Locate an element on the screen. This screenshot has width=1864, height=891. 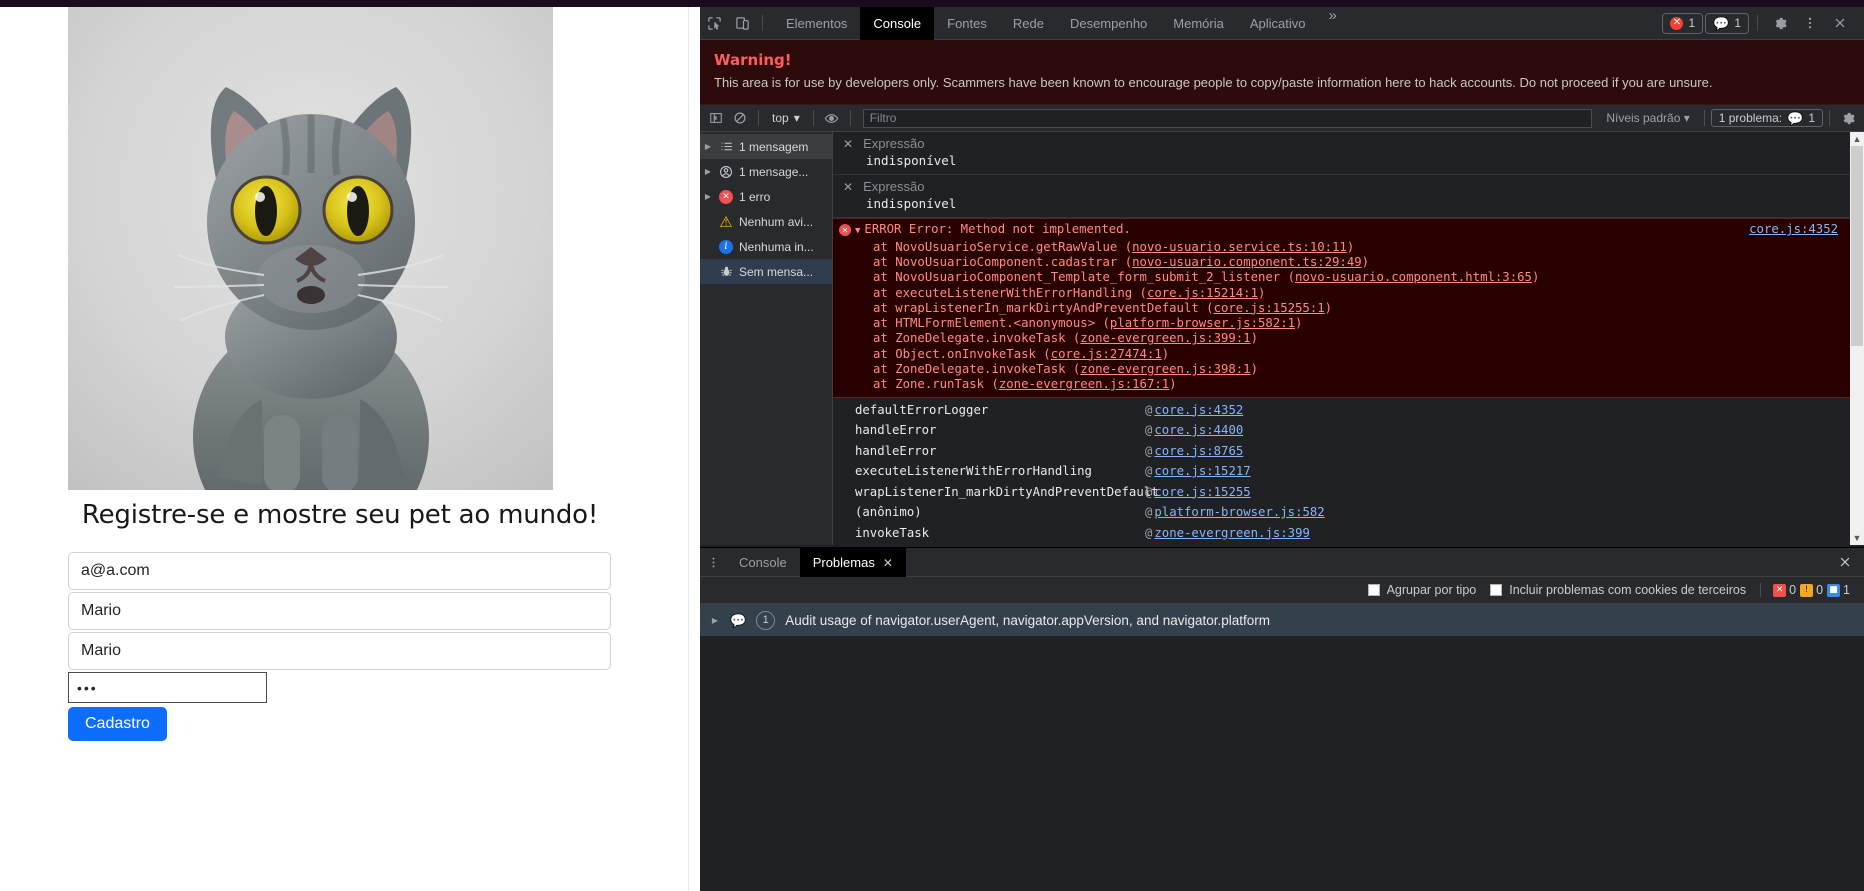
stack-source-link: novo-usuario.service.ts:10:11 is located at coordinates (1239, 247).